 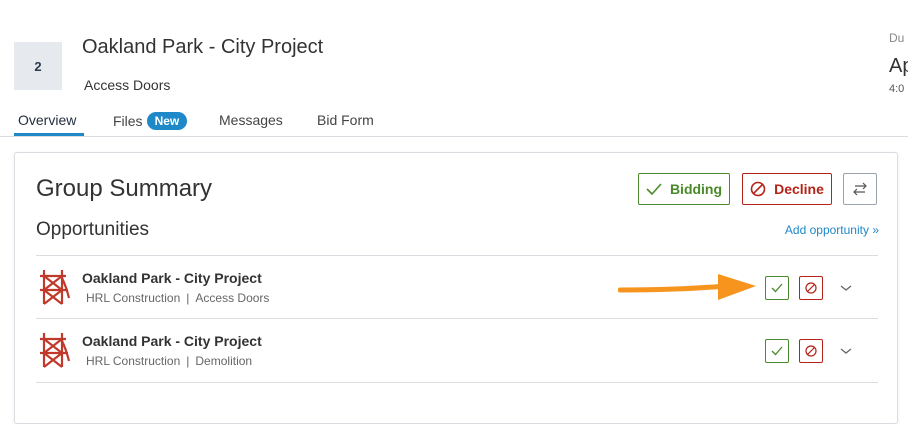 I want to click on opportunity-meta: HRL Construction | Demolition, so click(x=169, y=361).